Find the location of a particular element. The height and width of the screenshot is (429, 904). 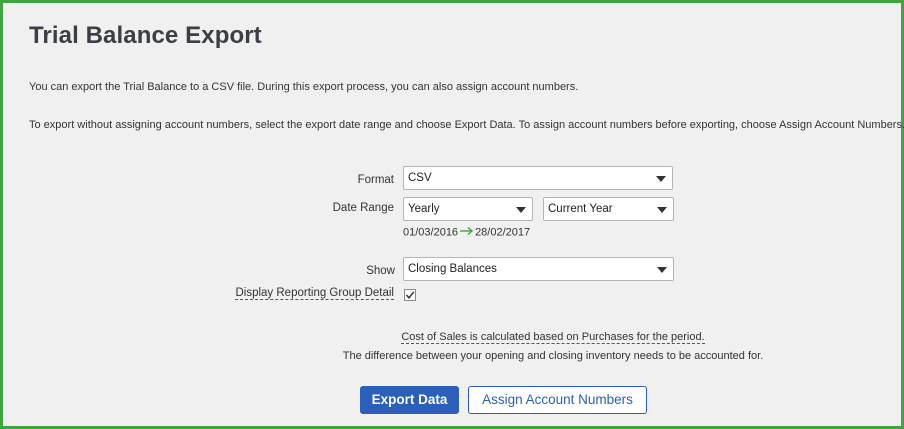

assign-account-numbers-button: Assign Account Numbers is located at coordinates (557, 400).